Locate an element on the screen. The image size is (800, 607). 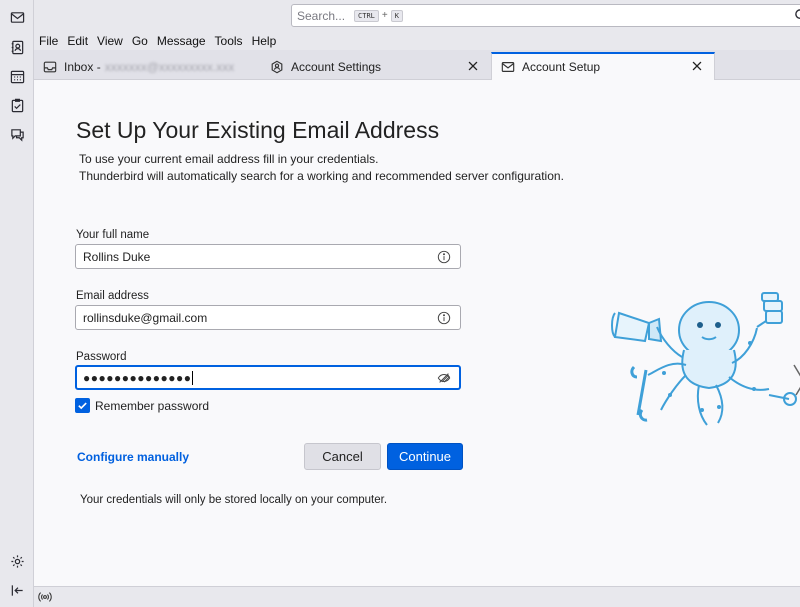
address-book-icon is located at coordinates (17, 47).